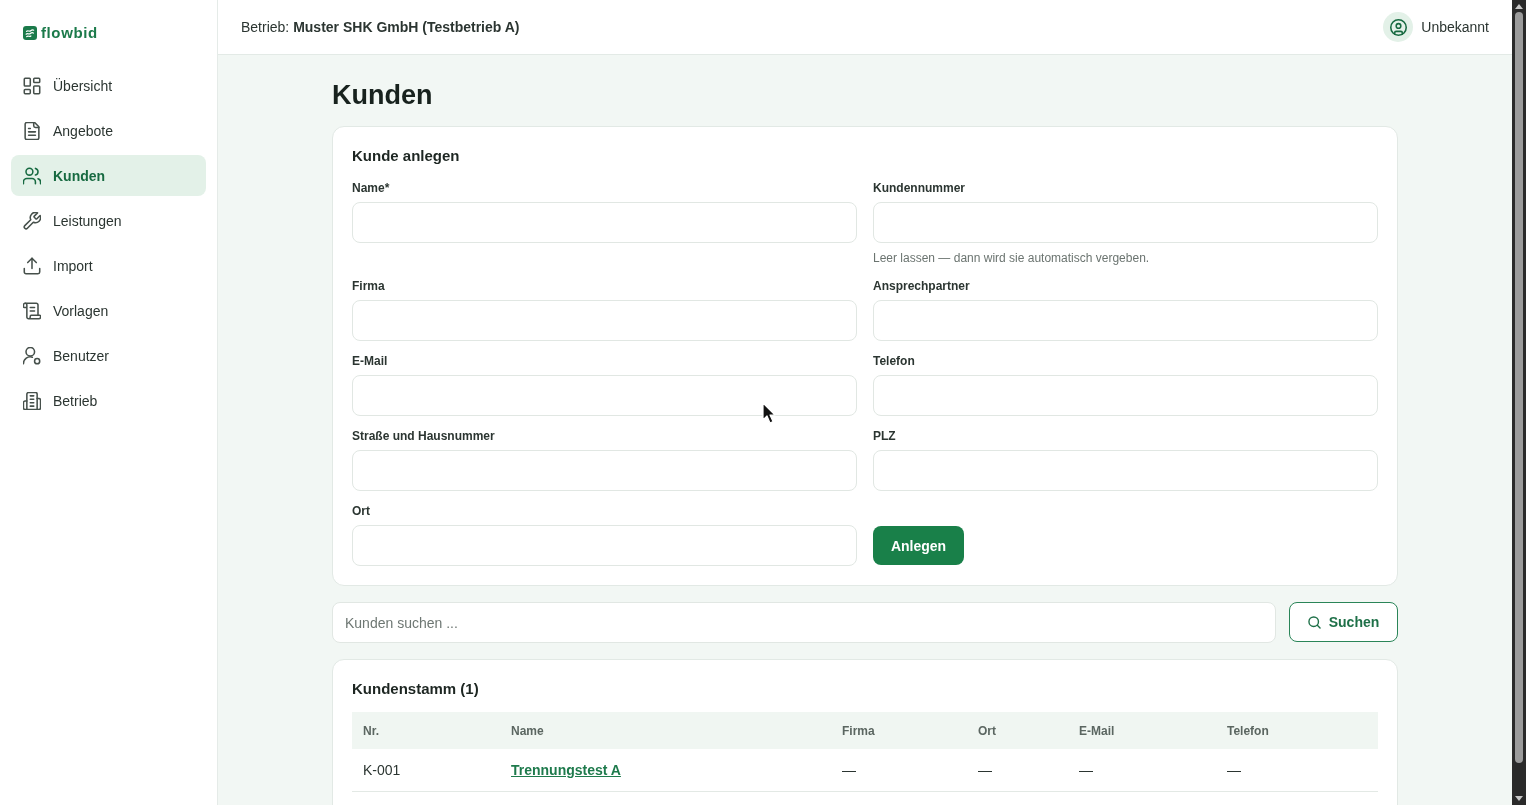  Describe the element at coordinates (32, 265) in the screenshot. I see `upload-icon` at that location.